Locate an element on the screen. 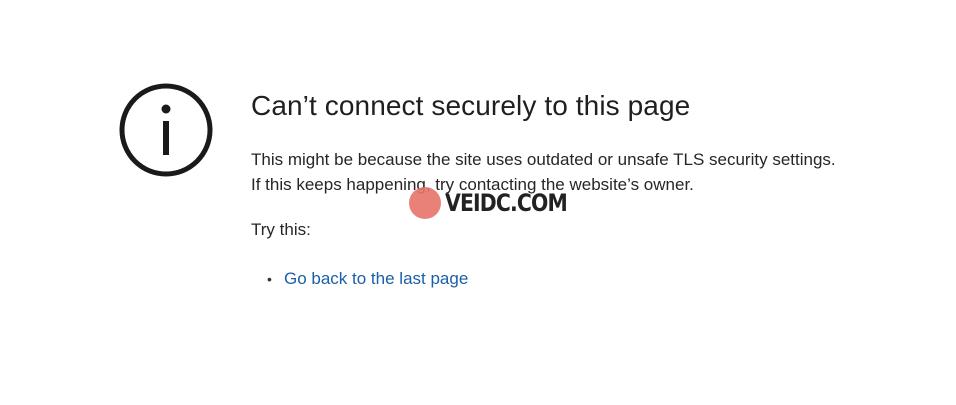 This screenshot has height=405, width=956. page-title: Can’t connect securely to this page is located at coordinates (471, 105).